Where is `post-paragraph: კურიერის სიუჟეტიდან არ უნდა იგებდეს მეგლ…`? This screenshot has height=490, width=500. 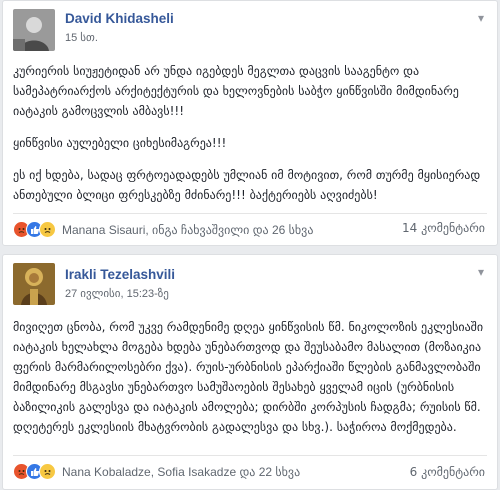
post-paragraph: კურიერის სიუჟეტიდან არ უნდა იგებდეს მეგლ… is located at coordinates (236, 91).